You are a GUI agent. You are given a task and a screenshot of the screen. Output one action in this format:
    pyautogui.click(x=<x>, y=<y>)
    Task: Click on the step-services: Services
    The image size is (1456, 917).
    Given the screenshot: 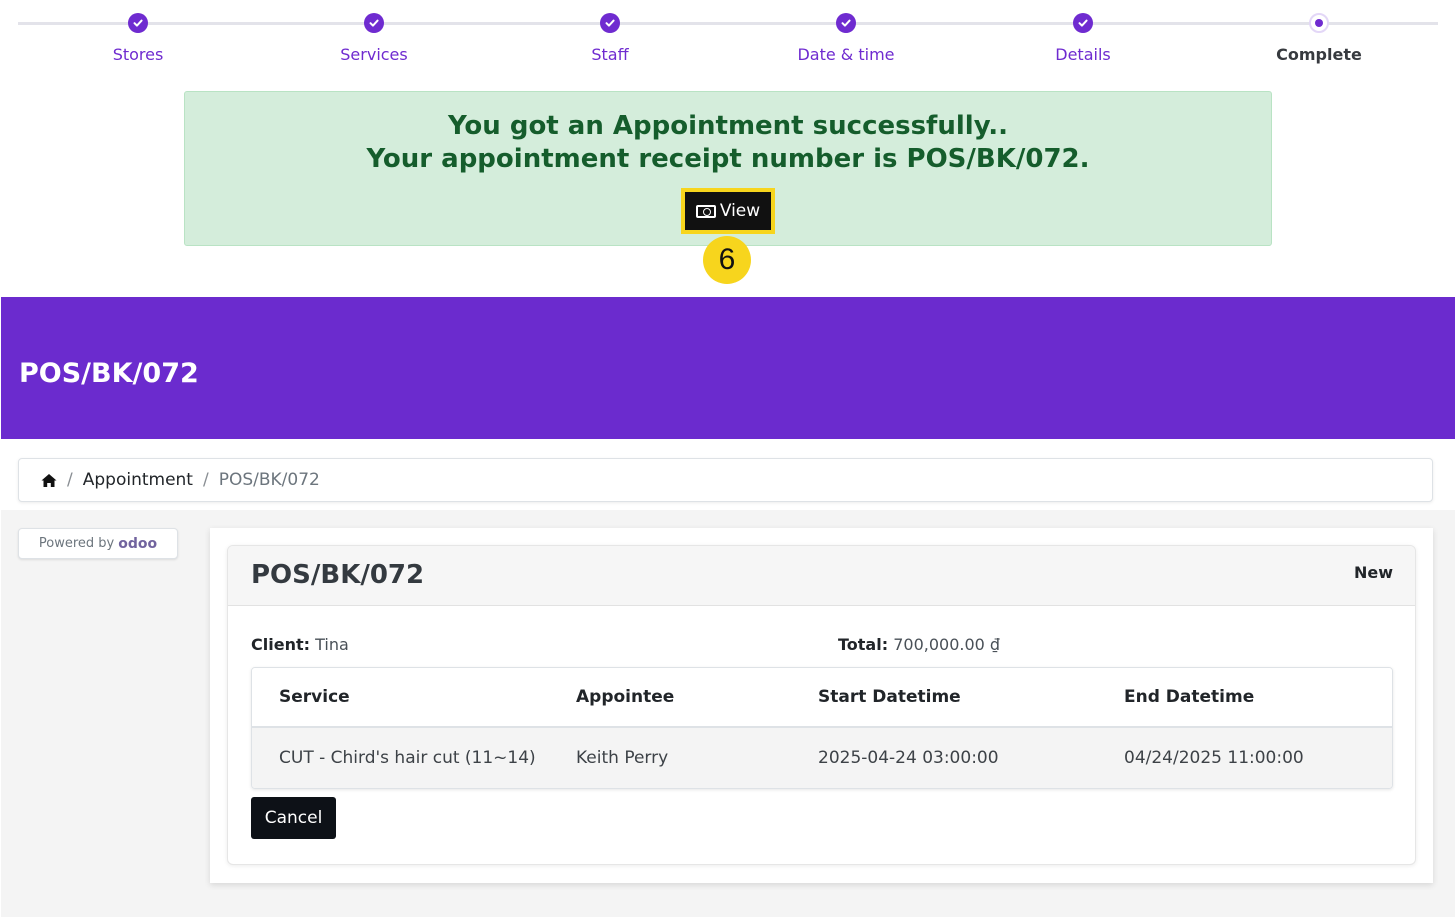 What is the action you would take?
    pyautogui.click(x=374, y=38)
    